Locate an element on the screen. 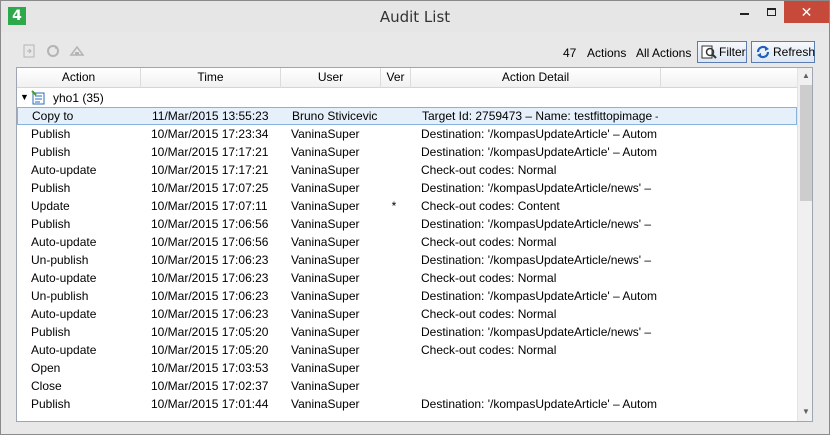 The height and width of the screenshot is (435, 830). cell-time: 10/Mar/2015 17:03:53 is located at coordinates (210, 368).